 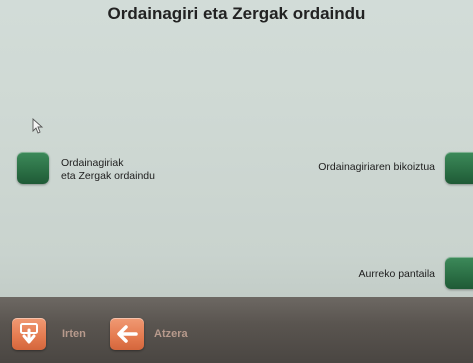 I want to click on exit-button, so click(x=29, y=334).